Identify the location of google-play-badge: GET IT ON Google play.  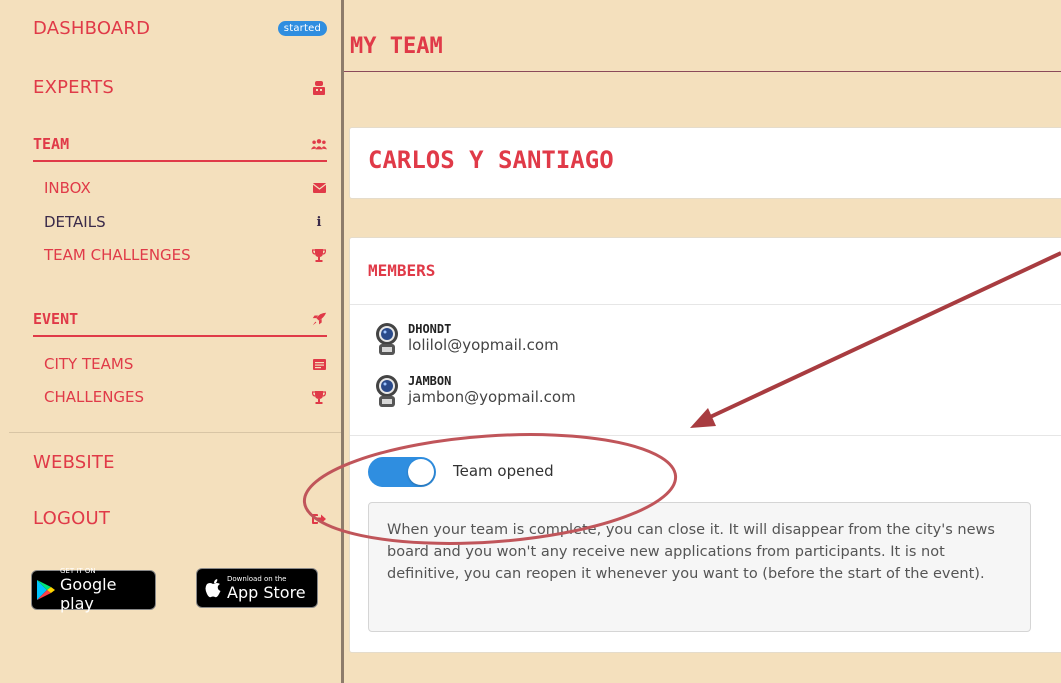
(93, 590).